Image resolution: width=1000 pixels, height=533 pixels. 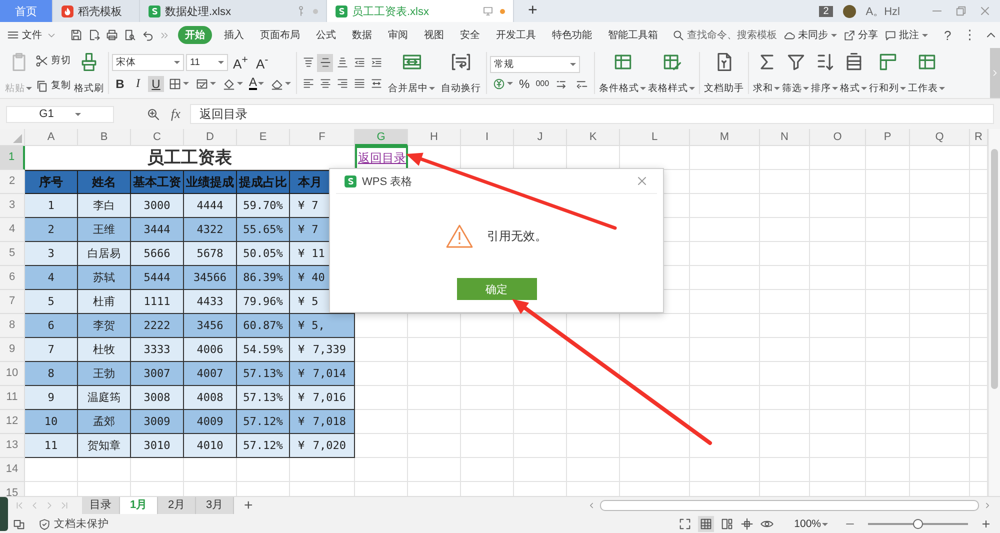 What do you see at coordinates (633, 35) in the screenshot?
I see `ribbon-tab: 智能工具箱` at bounding box center [633, 35].